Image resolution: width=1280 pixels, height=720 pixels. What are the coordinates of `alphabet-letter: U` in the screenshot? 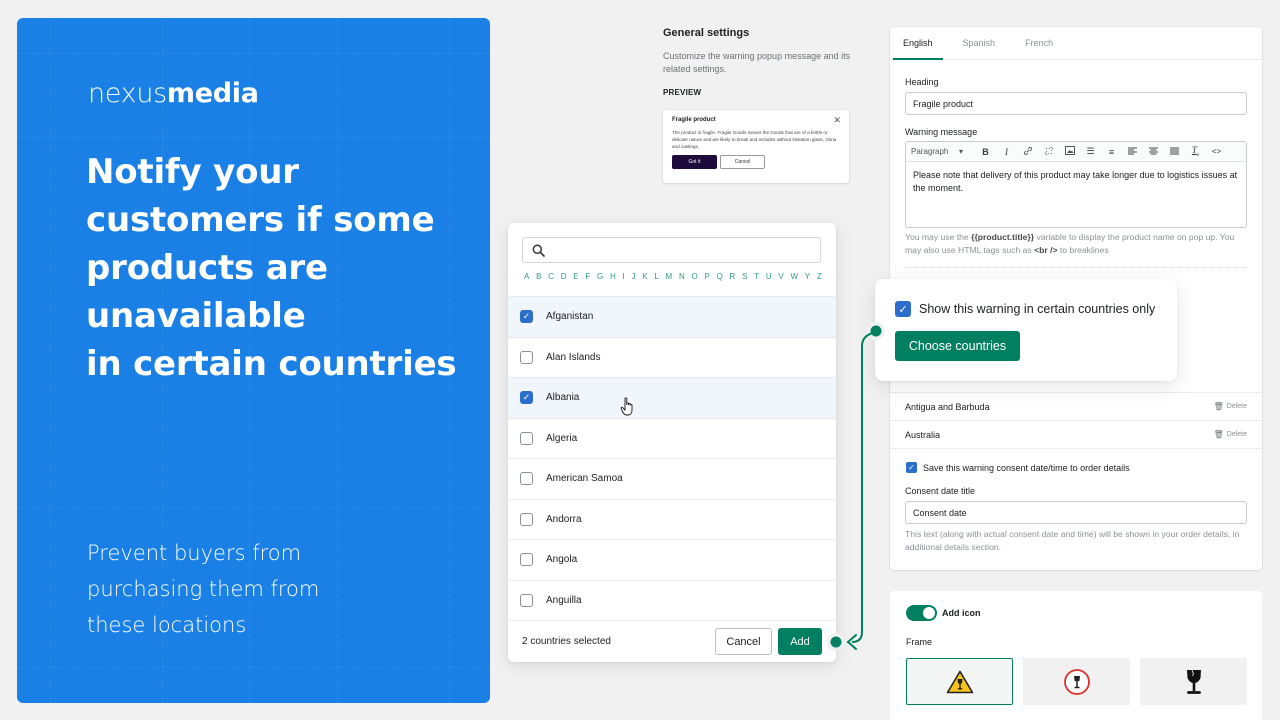 It's located at (769, 276).